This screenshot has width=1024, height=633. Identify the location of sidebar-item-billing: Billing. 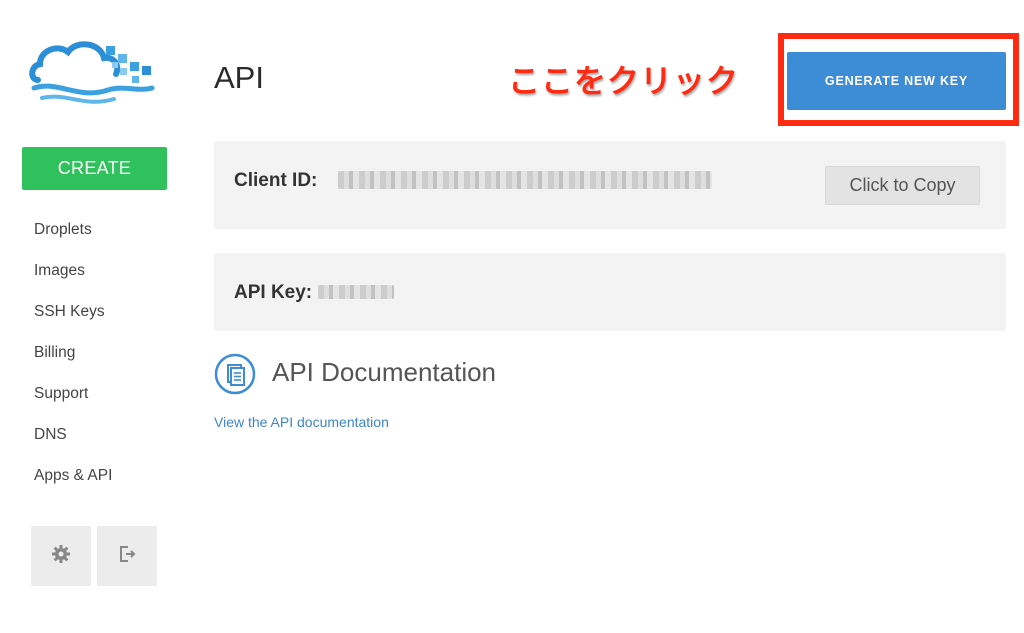
(73, 362).